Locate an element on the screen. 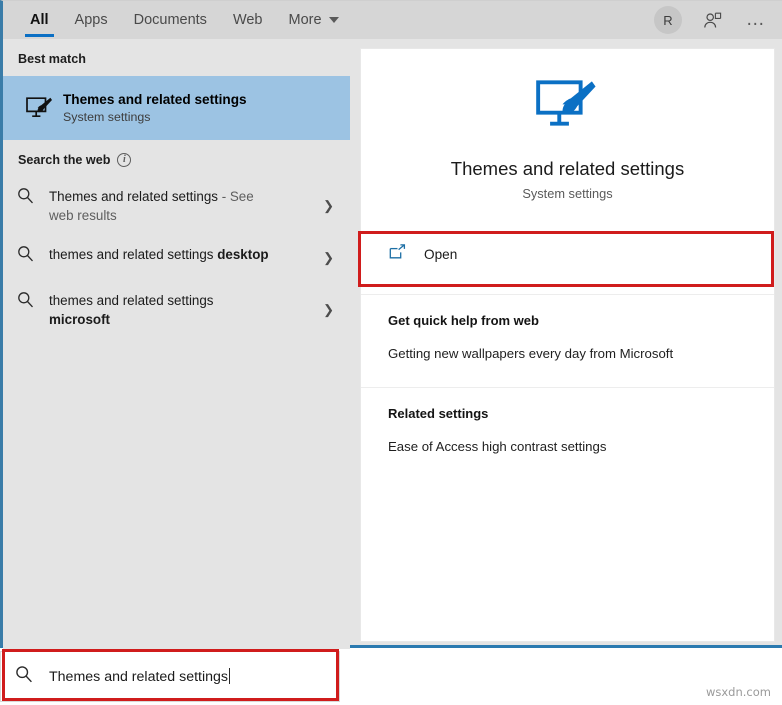  search-web-header-label: Search the web is located at coordinates (64, 160).